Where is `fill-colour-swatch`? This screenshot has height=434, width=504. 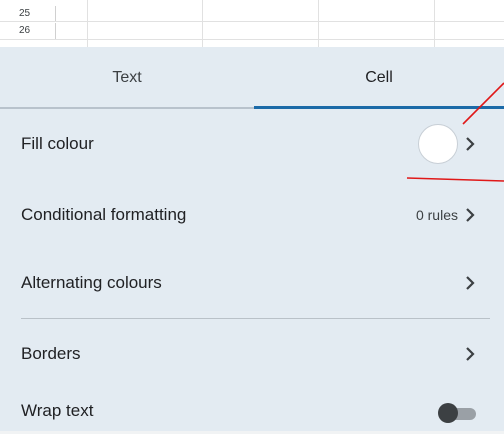
fill-colour-swatch is located at coordinates (438, 144).